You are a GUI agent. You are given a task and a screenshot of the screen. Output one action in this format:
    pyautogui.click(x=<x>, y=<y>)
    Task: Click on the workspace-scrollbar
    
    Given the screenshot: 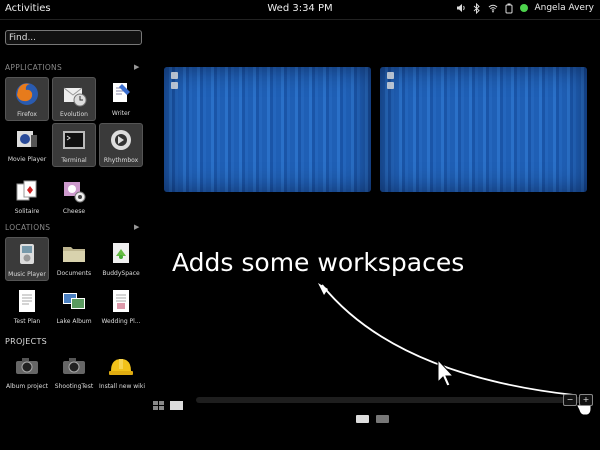 What is the action you would take?
    pyautogui.click(x=392, y=400)
    